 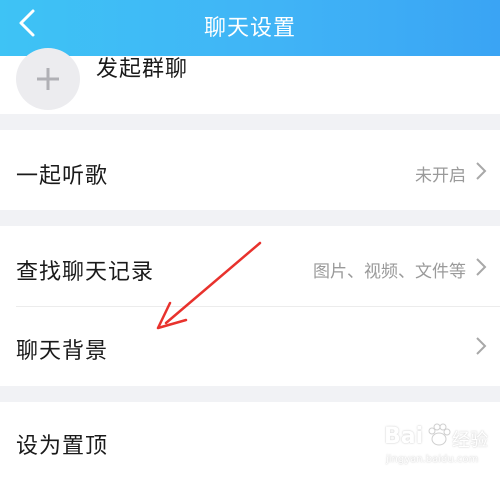 I want to click on search-history-hint: 图片、视频、文件等, so click(x=389, y=272).